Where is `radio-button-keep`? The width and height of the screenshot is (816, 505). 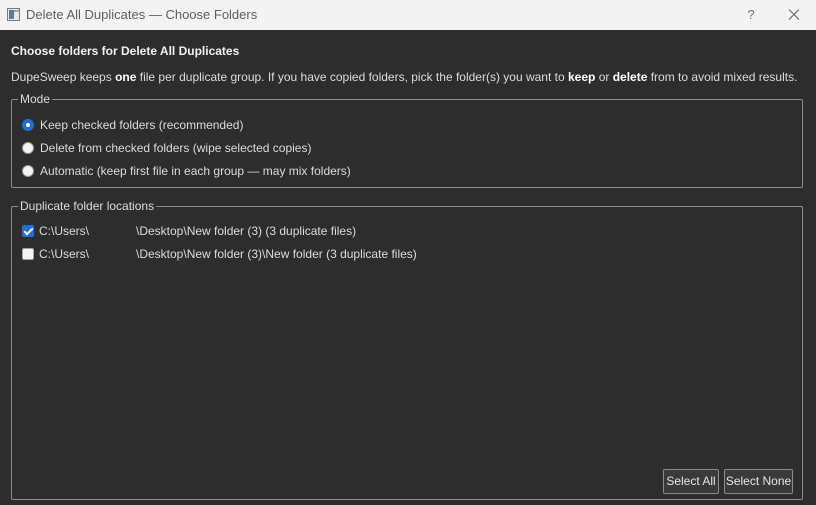
radio-button-keep is located at coordinates (28, 125).